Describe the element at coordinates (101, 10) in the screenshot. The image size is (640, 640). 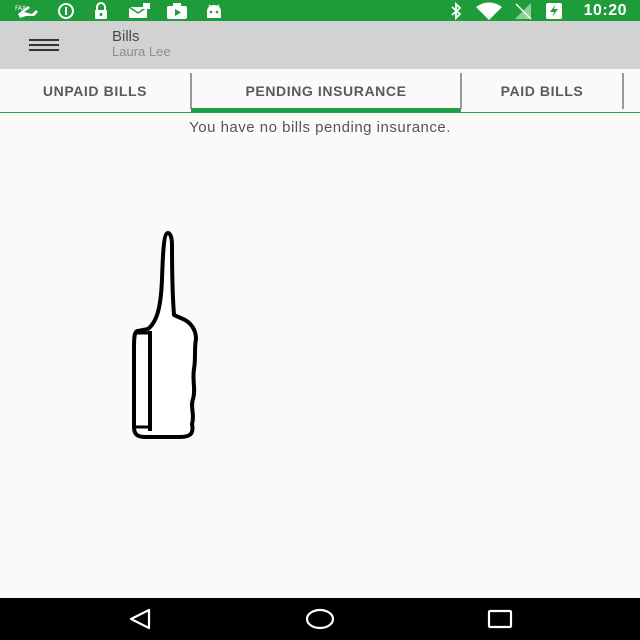
I see `lock-icon` at that location.